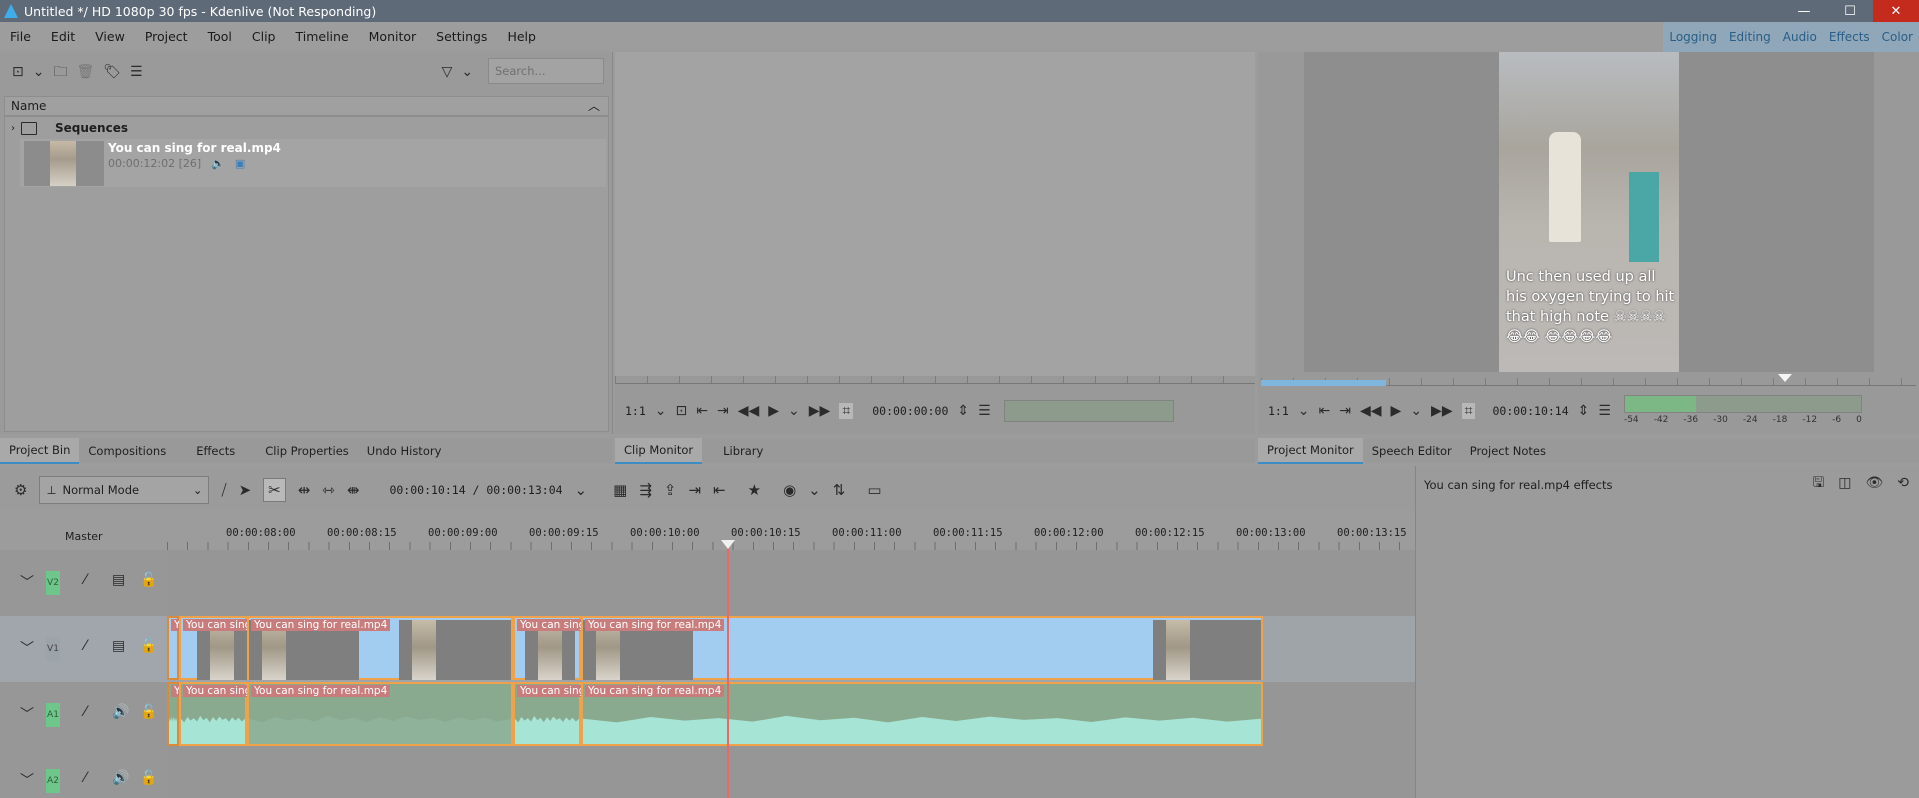 This screenshot has width=1919, height=798. What do you see at coordinates (719, 490) in the screenshot?
I see `split-icon: ⇤` at bounding box center [719, 490].